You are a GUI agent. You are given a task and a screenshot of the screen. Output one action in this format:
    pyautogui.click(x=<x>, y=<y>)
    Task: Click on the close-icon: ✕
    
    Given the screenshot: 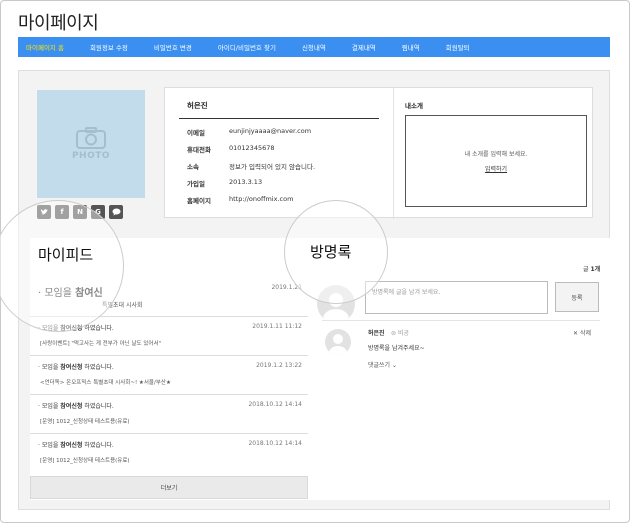 What is the action you would take?
    pyautogui.click(x=576, y=333)
    